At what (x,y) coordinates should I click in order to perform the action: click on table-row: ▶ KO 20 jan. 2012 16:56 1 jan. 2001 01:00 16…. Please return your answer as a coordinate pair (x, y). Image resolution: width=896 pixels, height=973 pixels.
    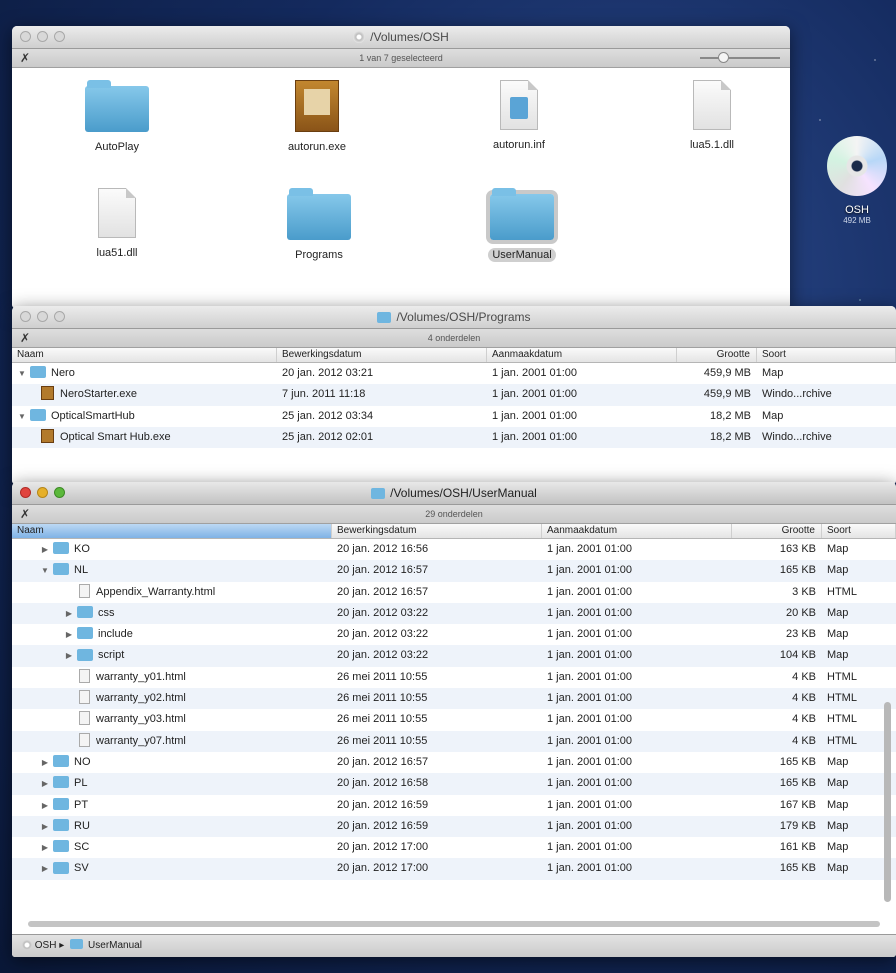
    Looking at the image, I should click on (454, 549).